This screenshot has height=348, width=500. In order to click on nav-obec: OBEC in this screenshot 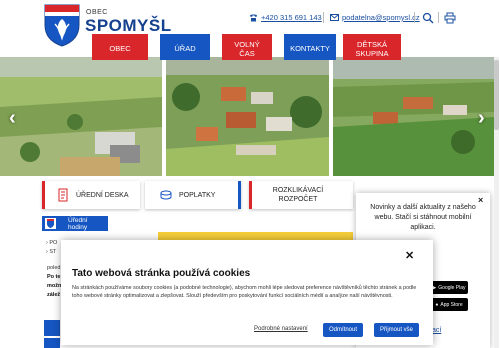, I will do `click(120, 47)`.